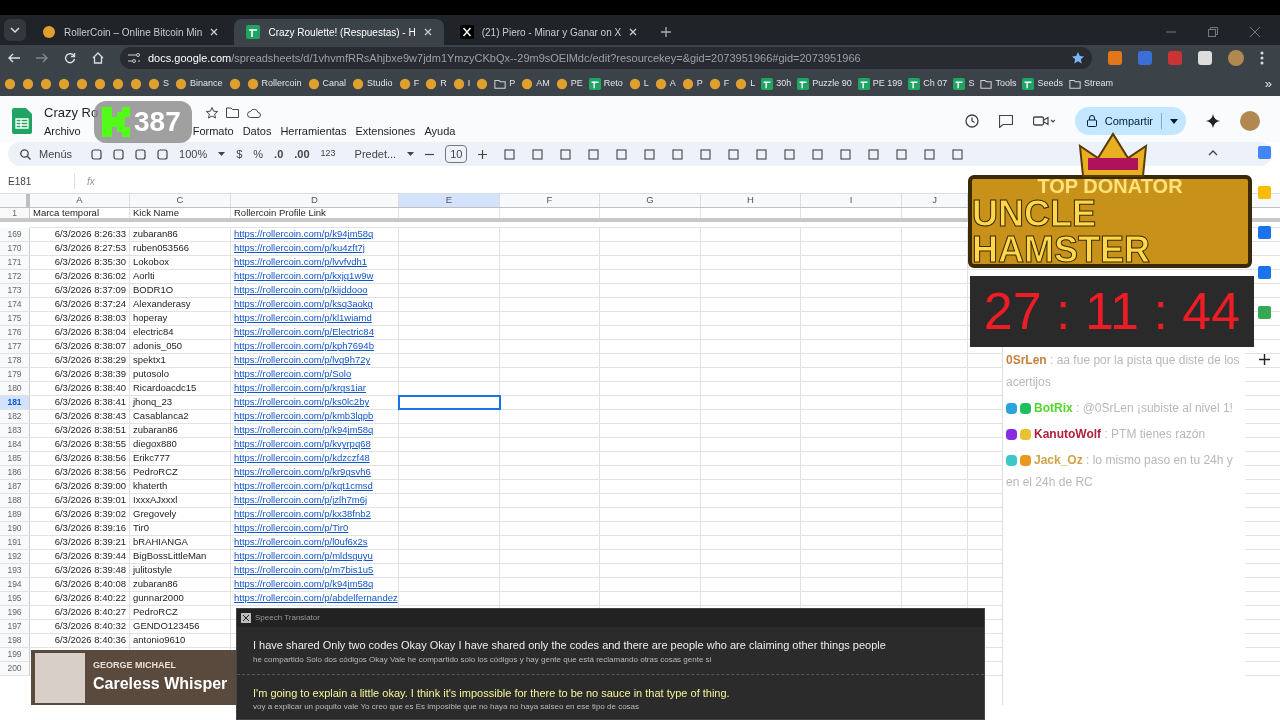  What do you see at coordinates (327, 83) in the screenshot?
I see `bookmark: Canal` at bounding box center [327, 83].